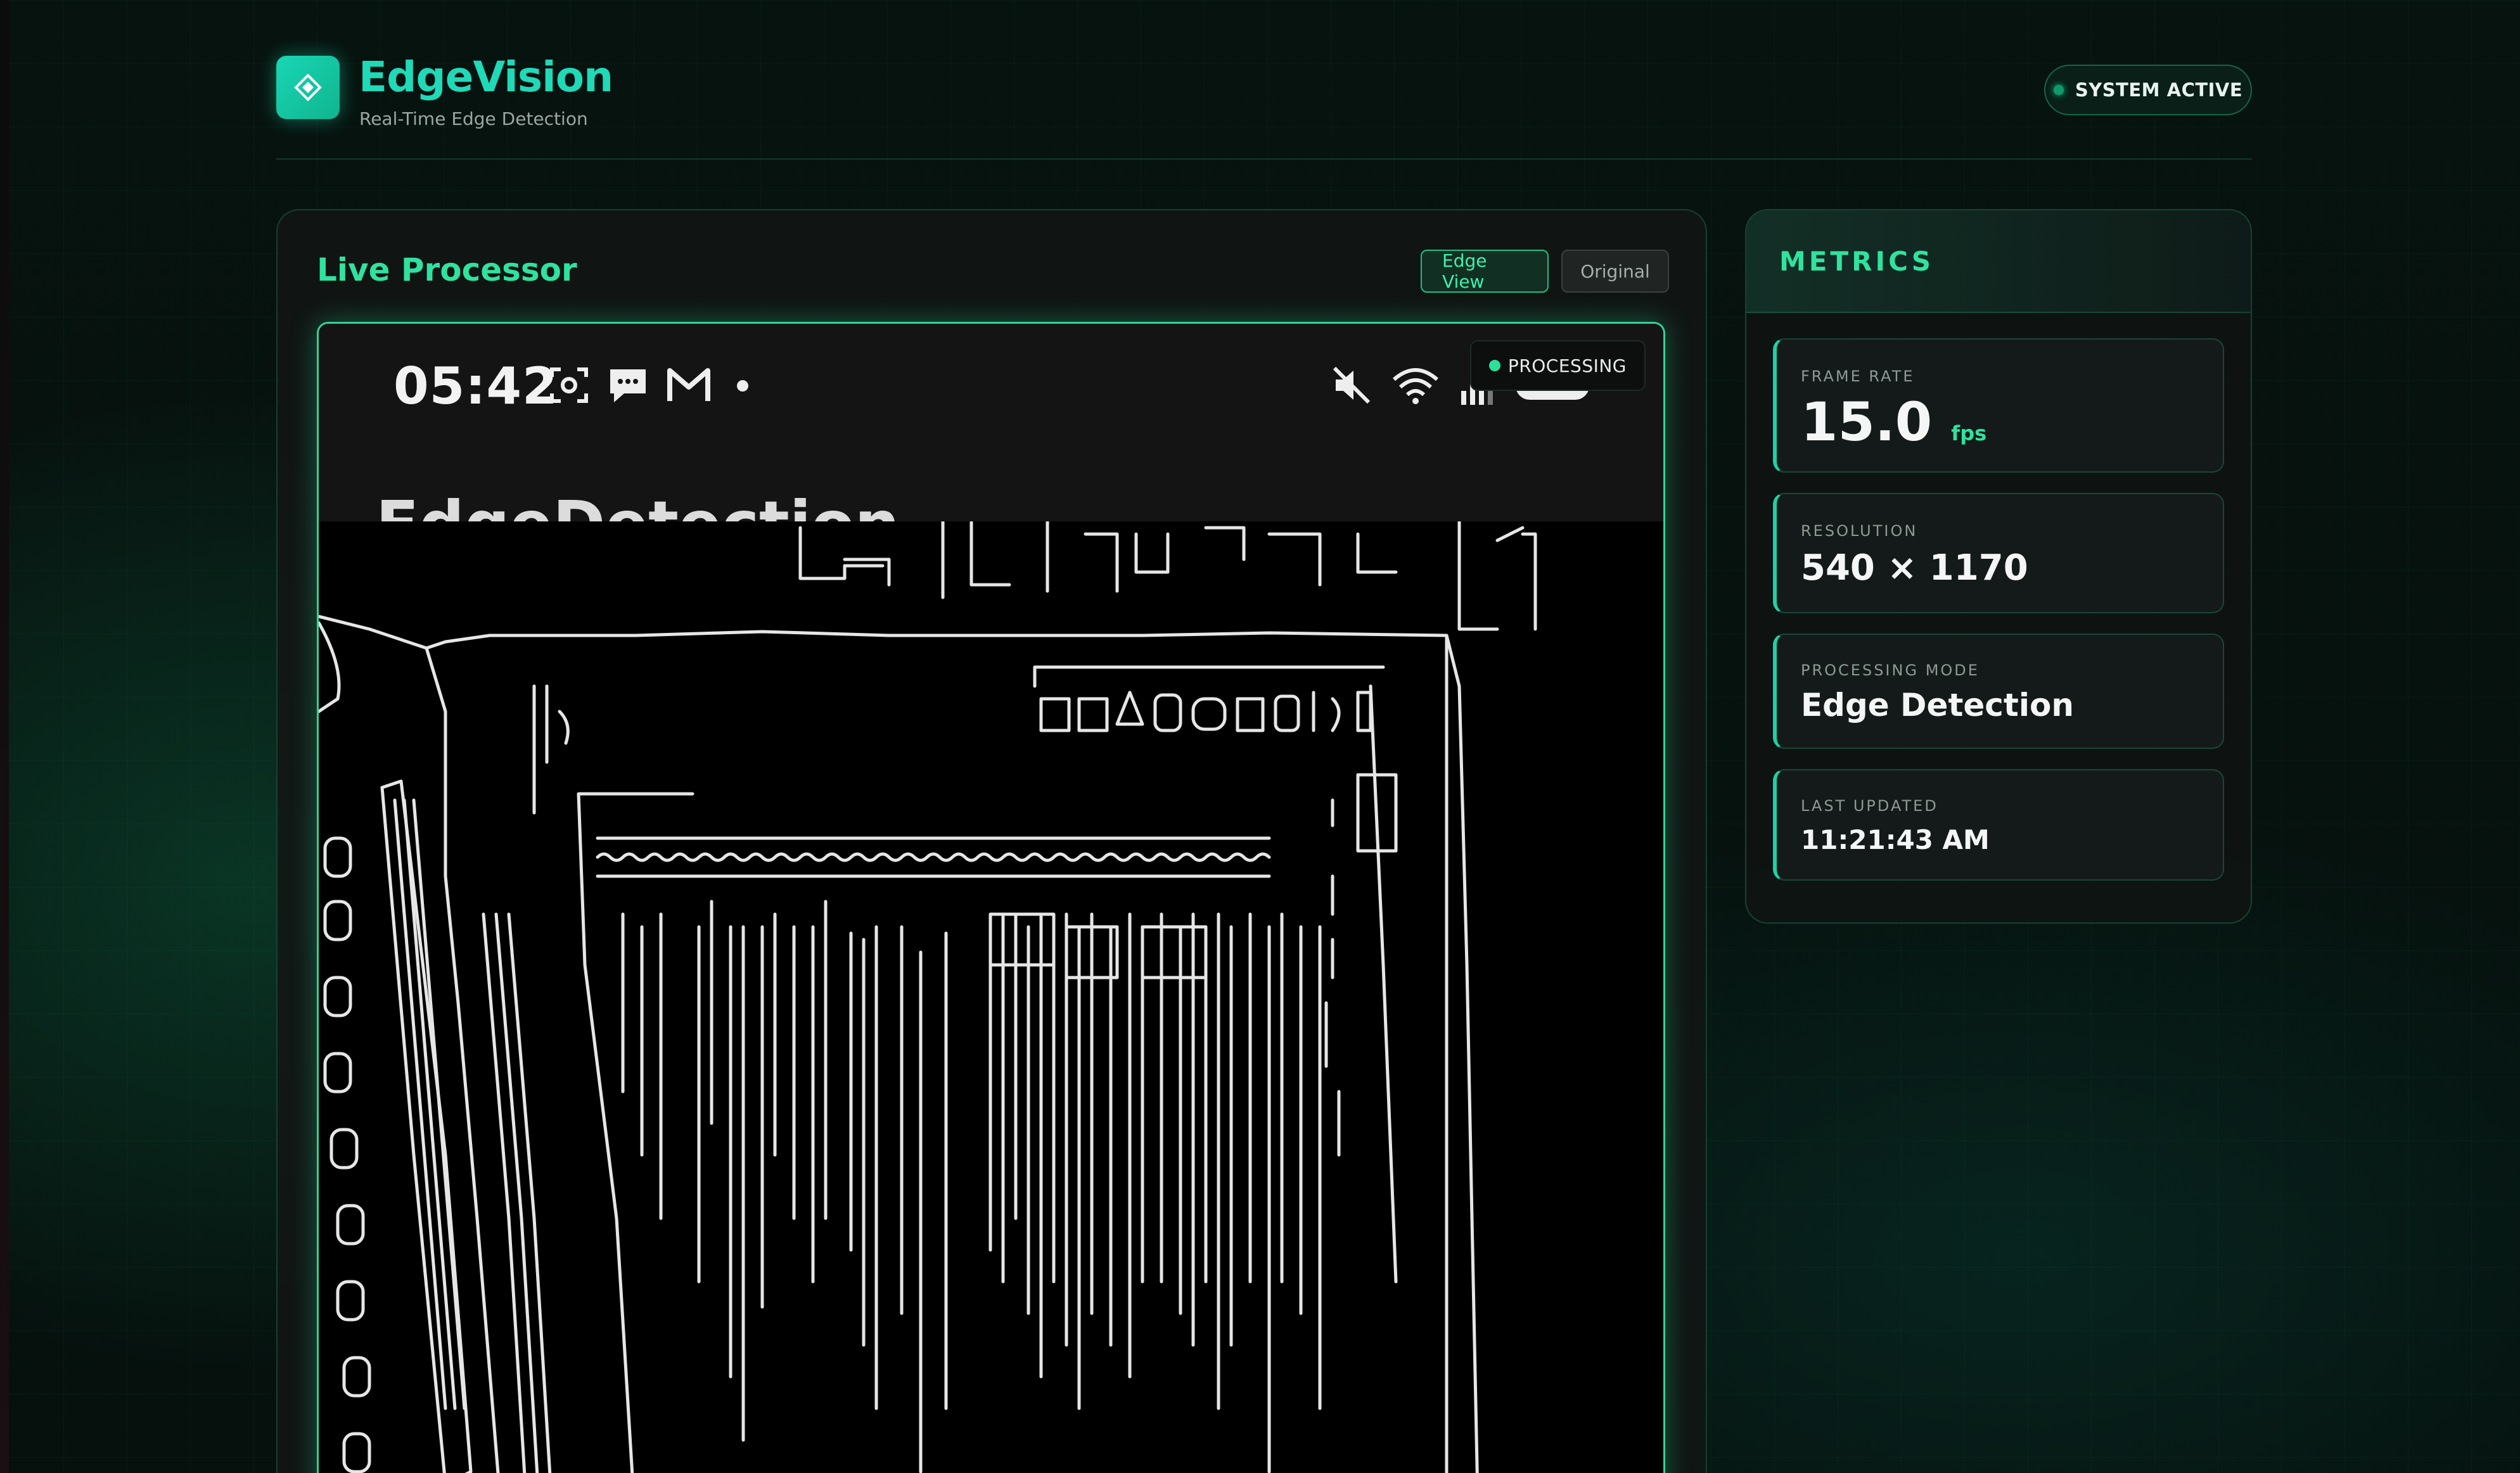  What do you see at coordinates (569, 385) in the screenshot?
I see `screenshot-icon` at bounding box center [569, 385].